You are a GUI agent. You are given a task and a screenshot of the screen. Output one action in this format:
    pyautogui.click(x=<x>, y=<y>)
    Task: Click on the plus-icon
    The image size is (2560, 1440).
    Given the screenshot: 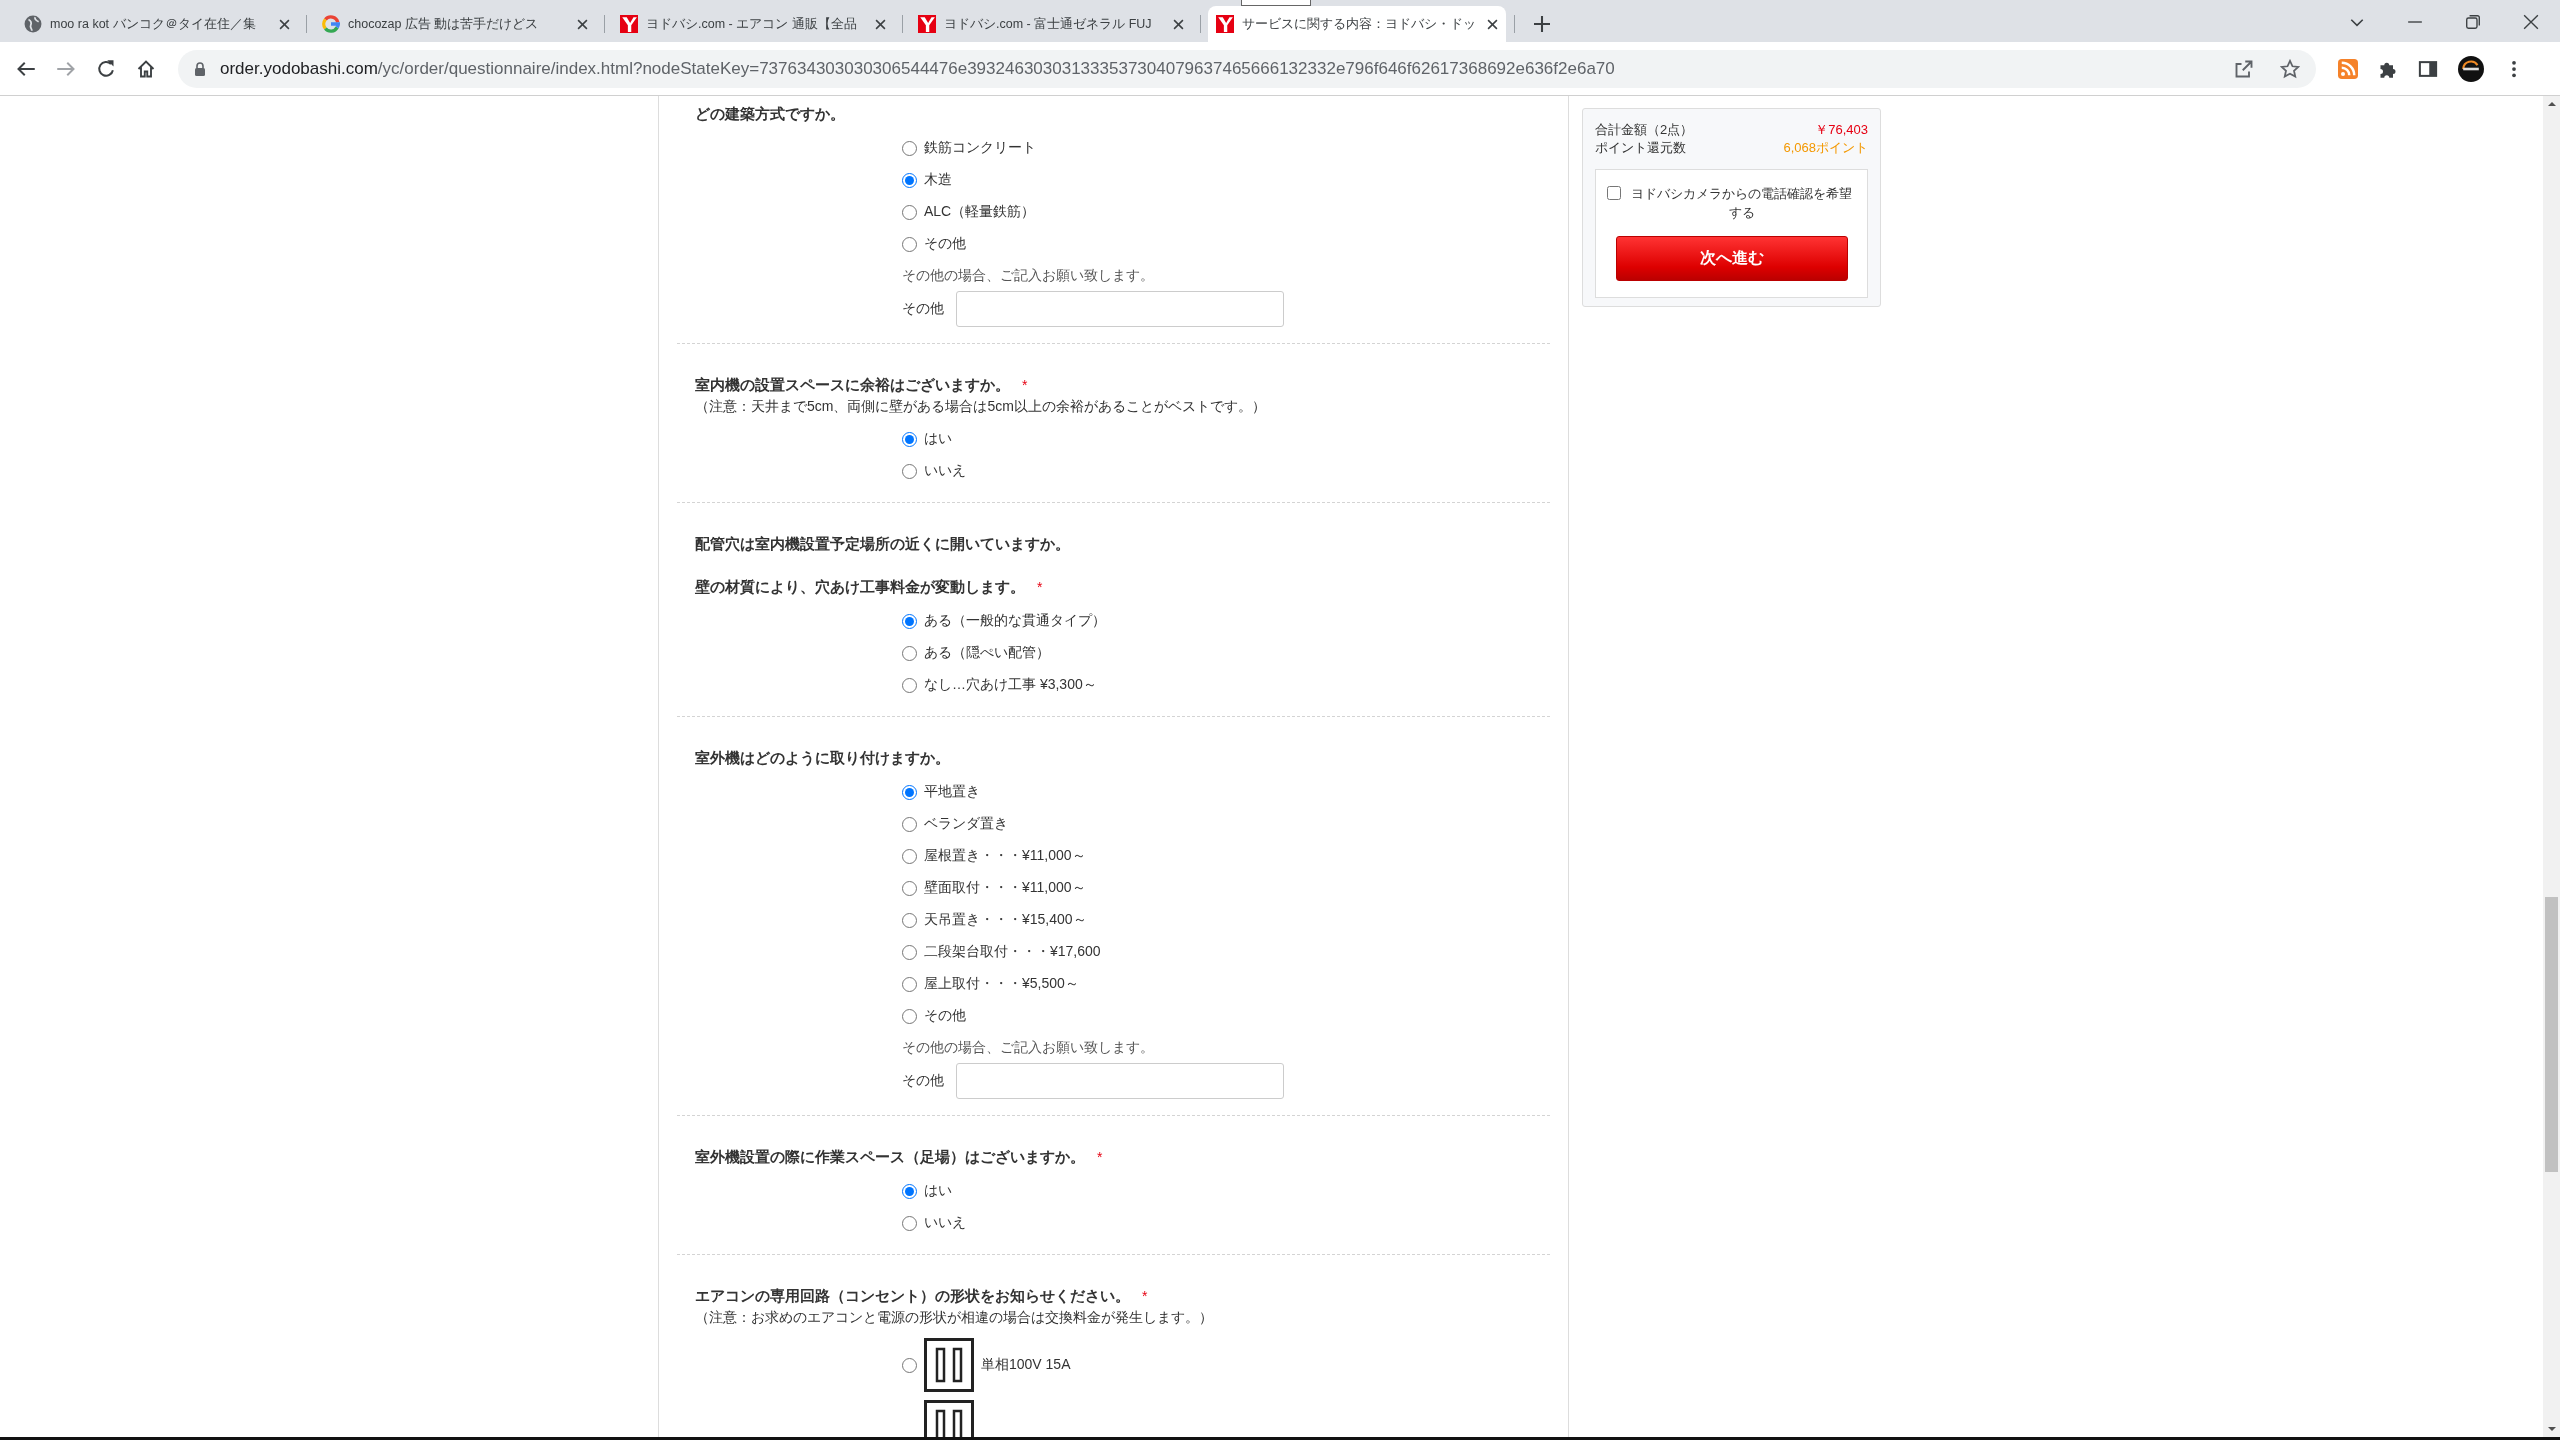 What is the action you would take?
    pyautogui.click(x=1542, y=24)
    